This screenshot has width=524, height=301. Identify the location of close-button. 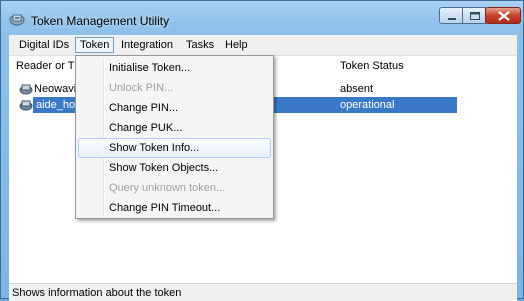
(503, 15).